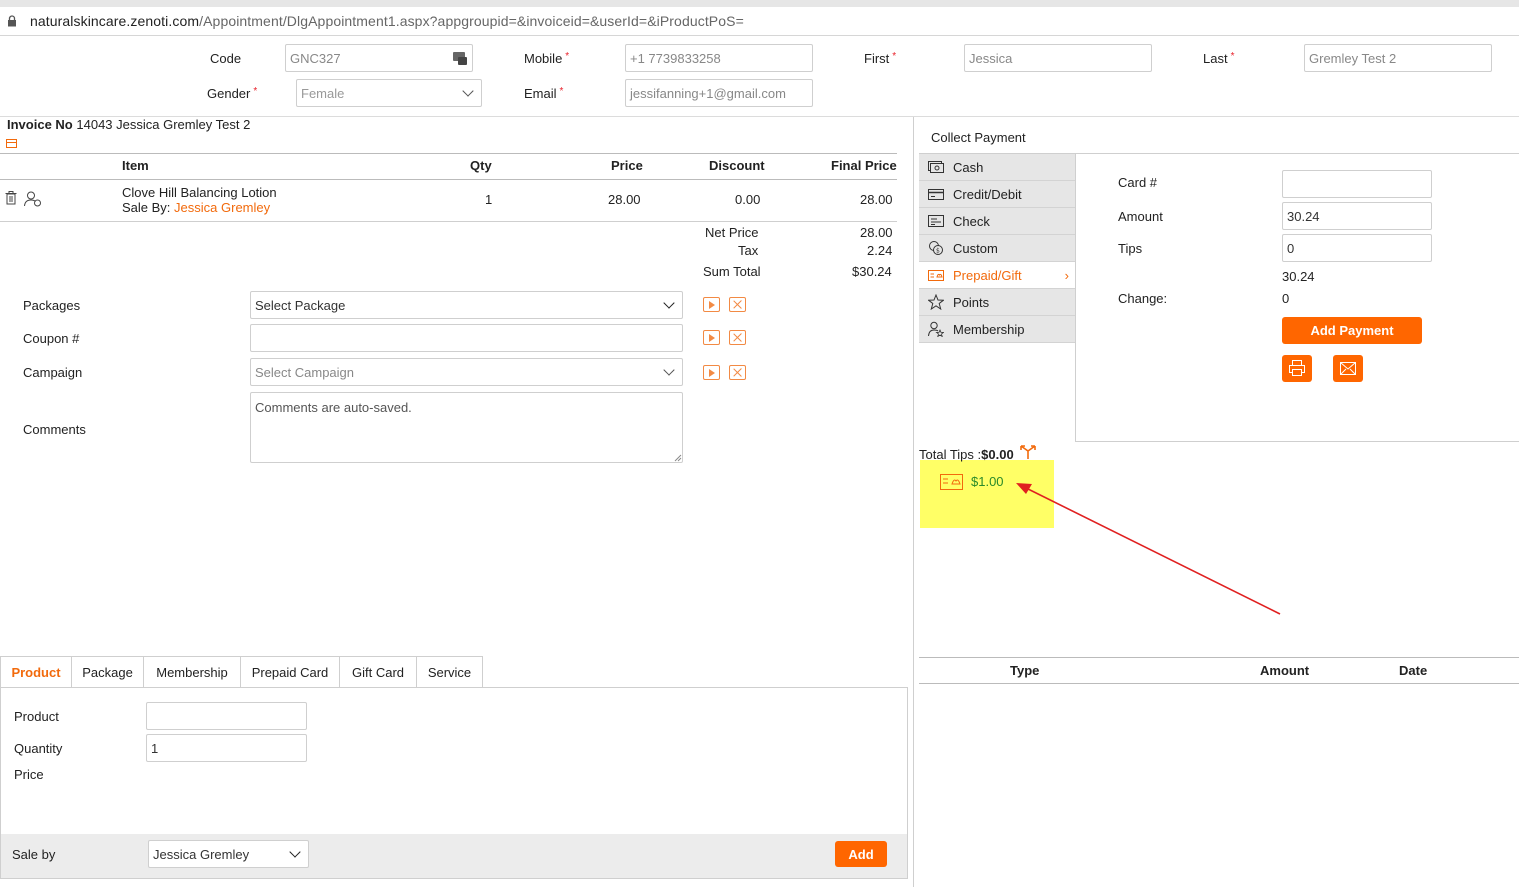 This screenshot has width=1519, height=887. What do you see at coordinates (732, 271) in the screenshot?
I see `sum-total-label: Sum Total` at bounding box center [732, 271].